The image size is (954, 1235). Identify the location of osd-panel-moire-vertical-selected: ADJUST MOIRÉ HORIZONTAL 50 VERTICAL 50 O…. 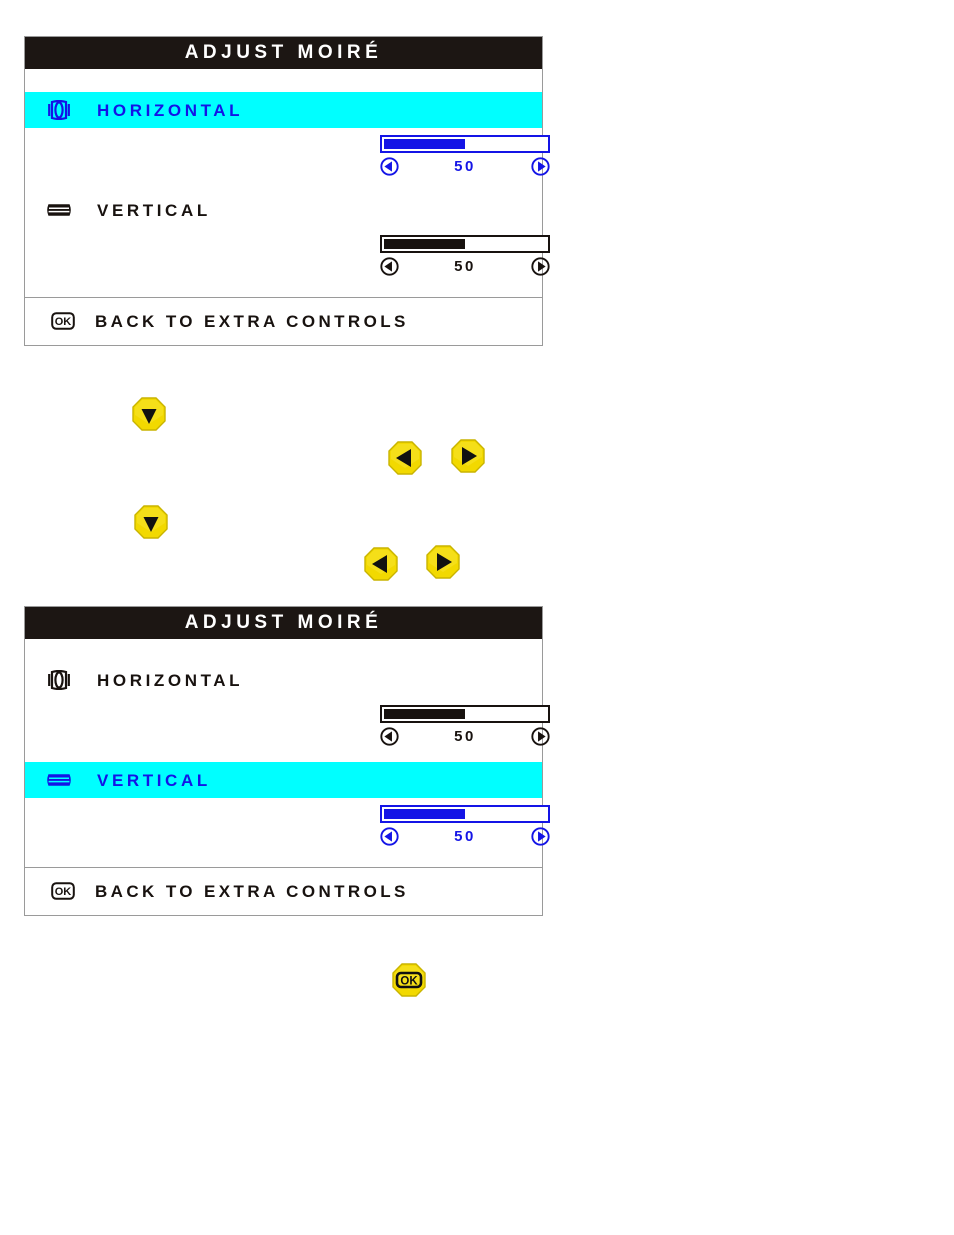
(287, 761).